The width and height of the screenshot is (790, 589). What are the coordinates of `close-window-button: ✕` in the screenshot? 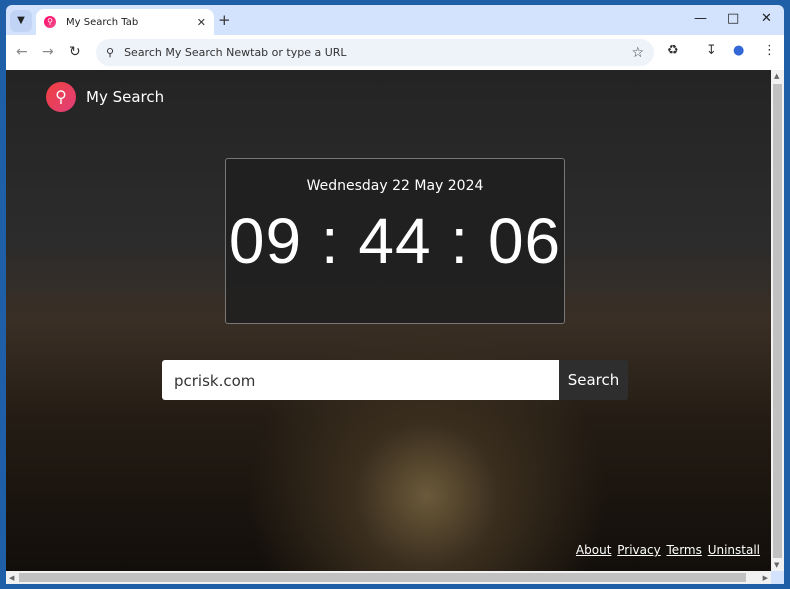 It's located at (766, 18).